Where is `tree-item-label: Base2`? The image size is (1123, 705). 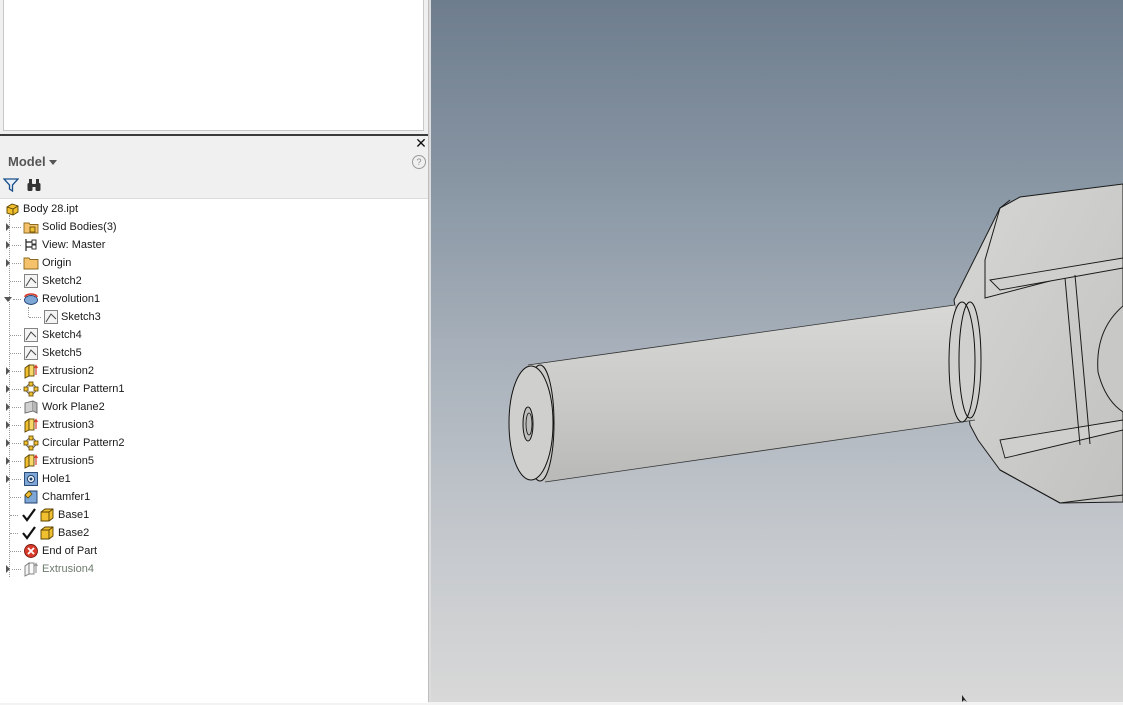 tree-item-label: Base2 is located at coordinates (74, 533).